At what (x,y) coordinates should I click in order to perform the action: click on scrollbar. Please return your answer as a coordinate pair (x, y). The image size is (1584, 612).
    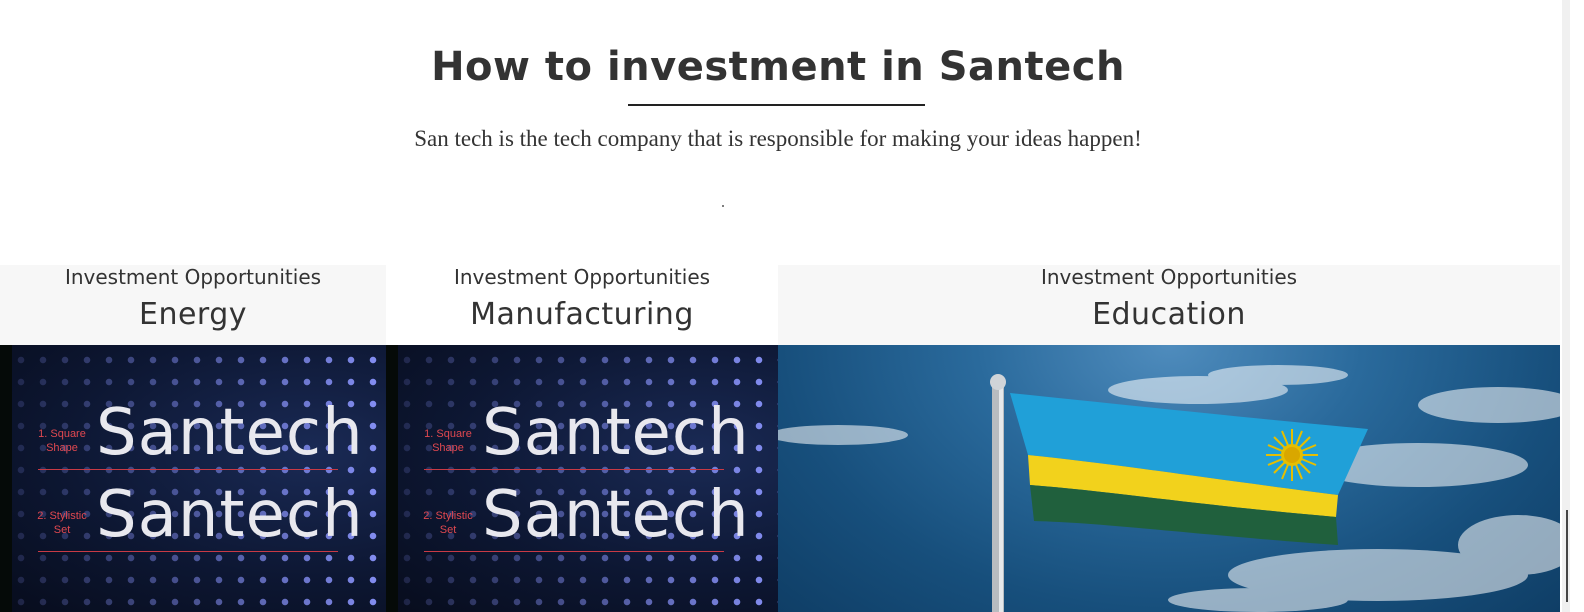
    Looking at the image, I should click on (1572, 306).